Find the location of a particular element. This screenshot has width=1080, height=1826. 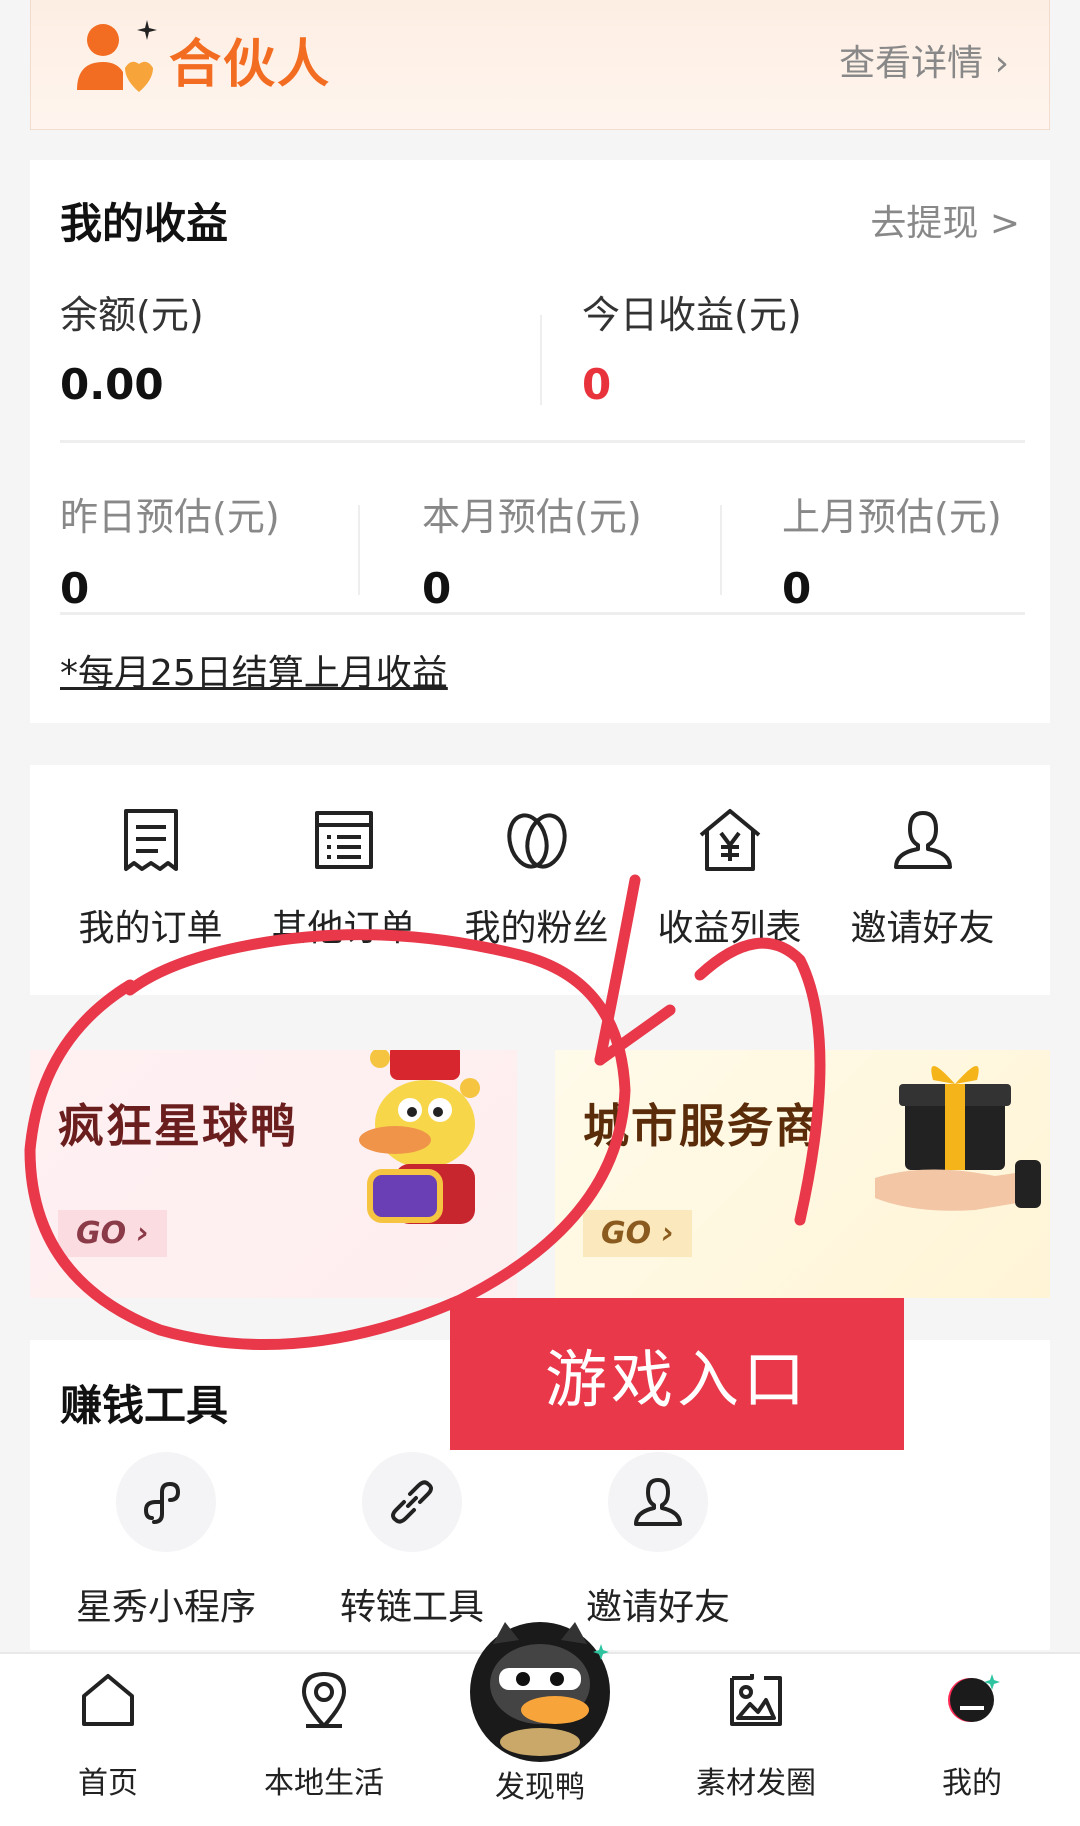

today-earnings-label: 今日收益(元) is located at coordinates (692, 315).